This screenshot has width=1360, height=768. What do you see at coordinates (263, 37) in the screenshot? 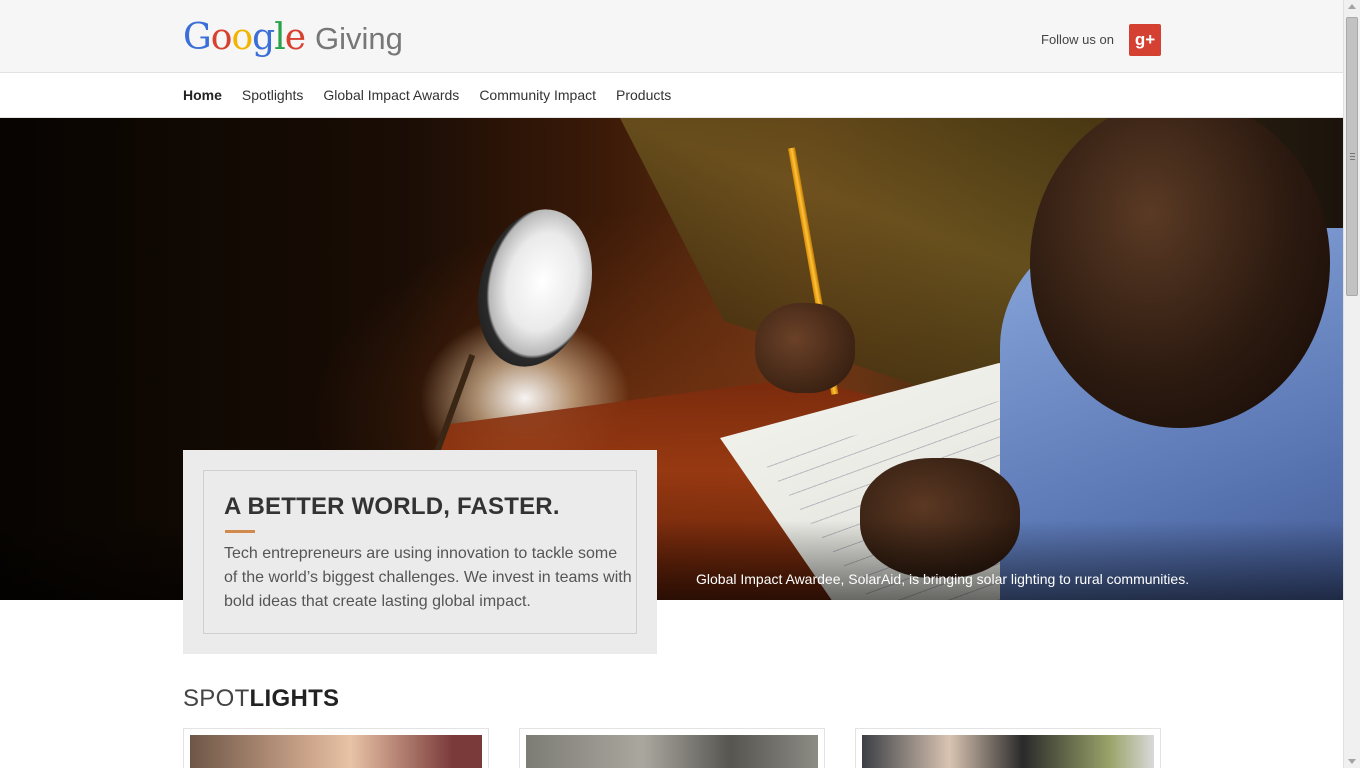
I see `logo-letter: g` at bounding box center [263, 37].